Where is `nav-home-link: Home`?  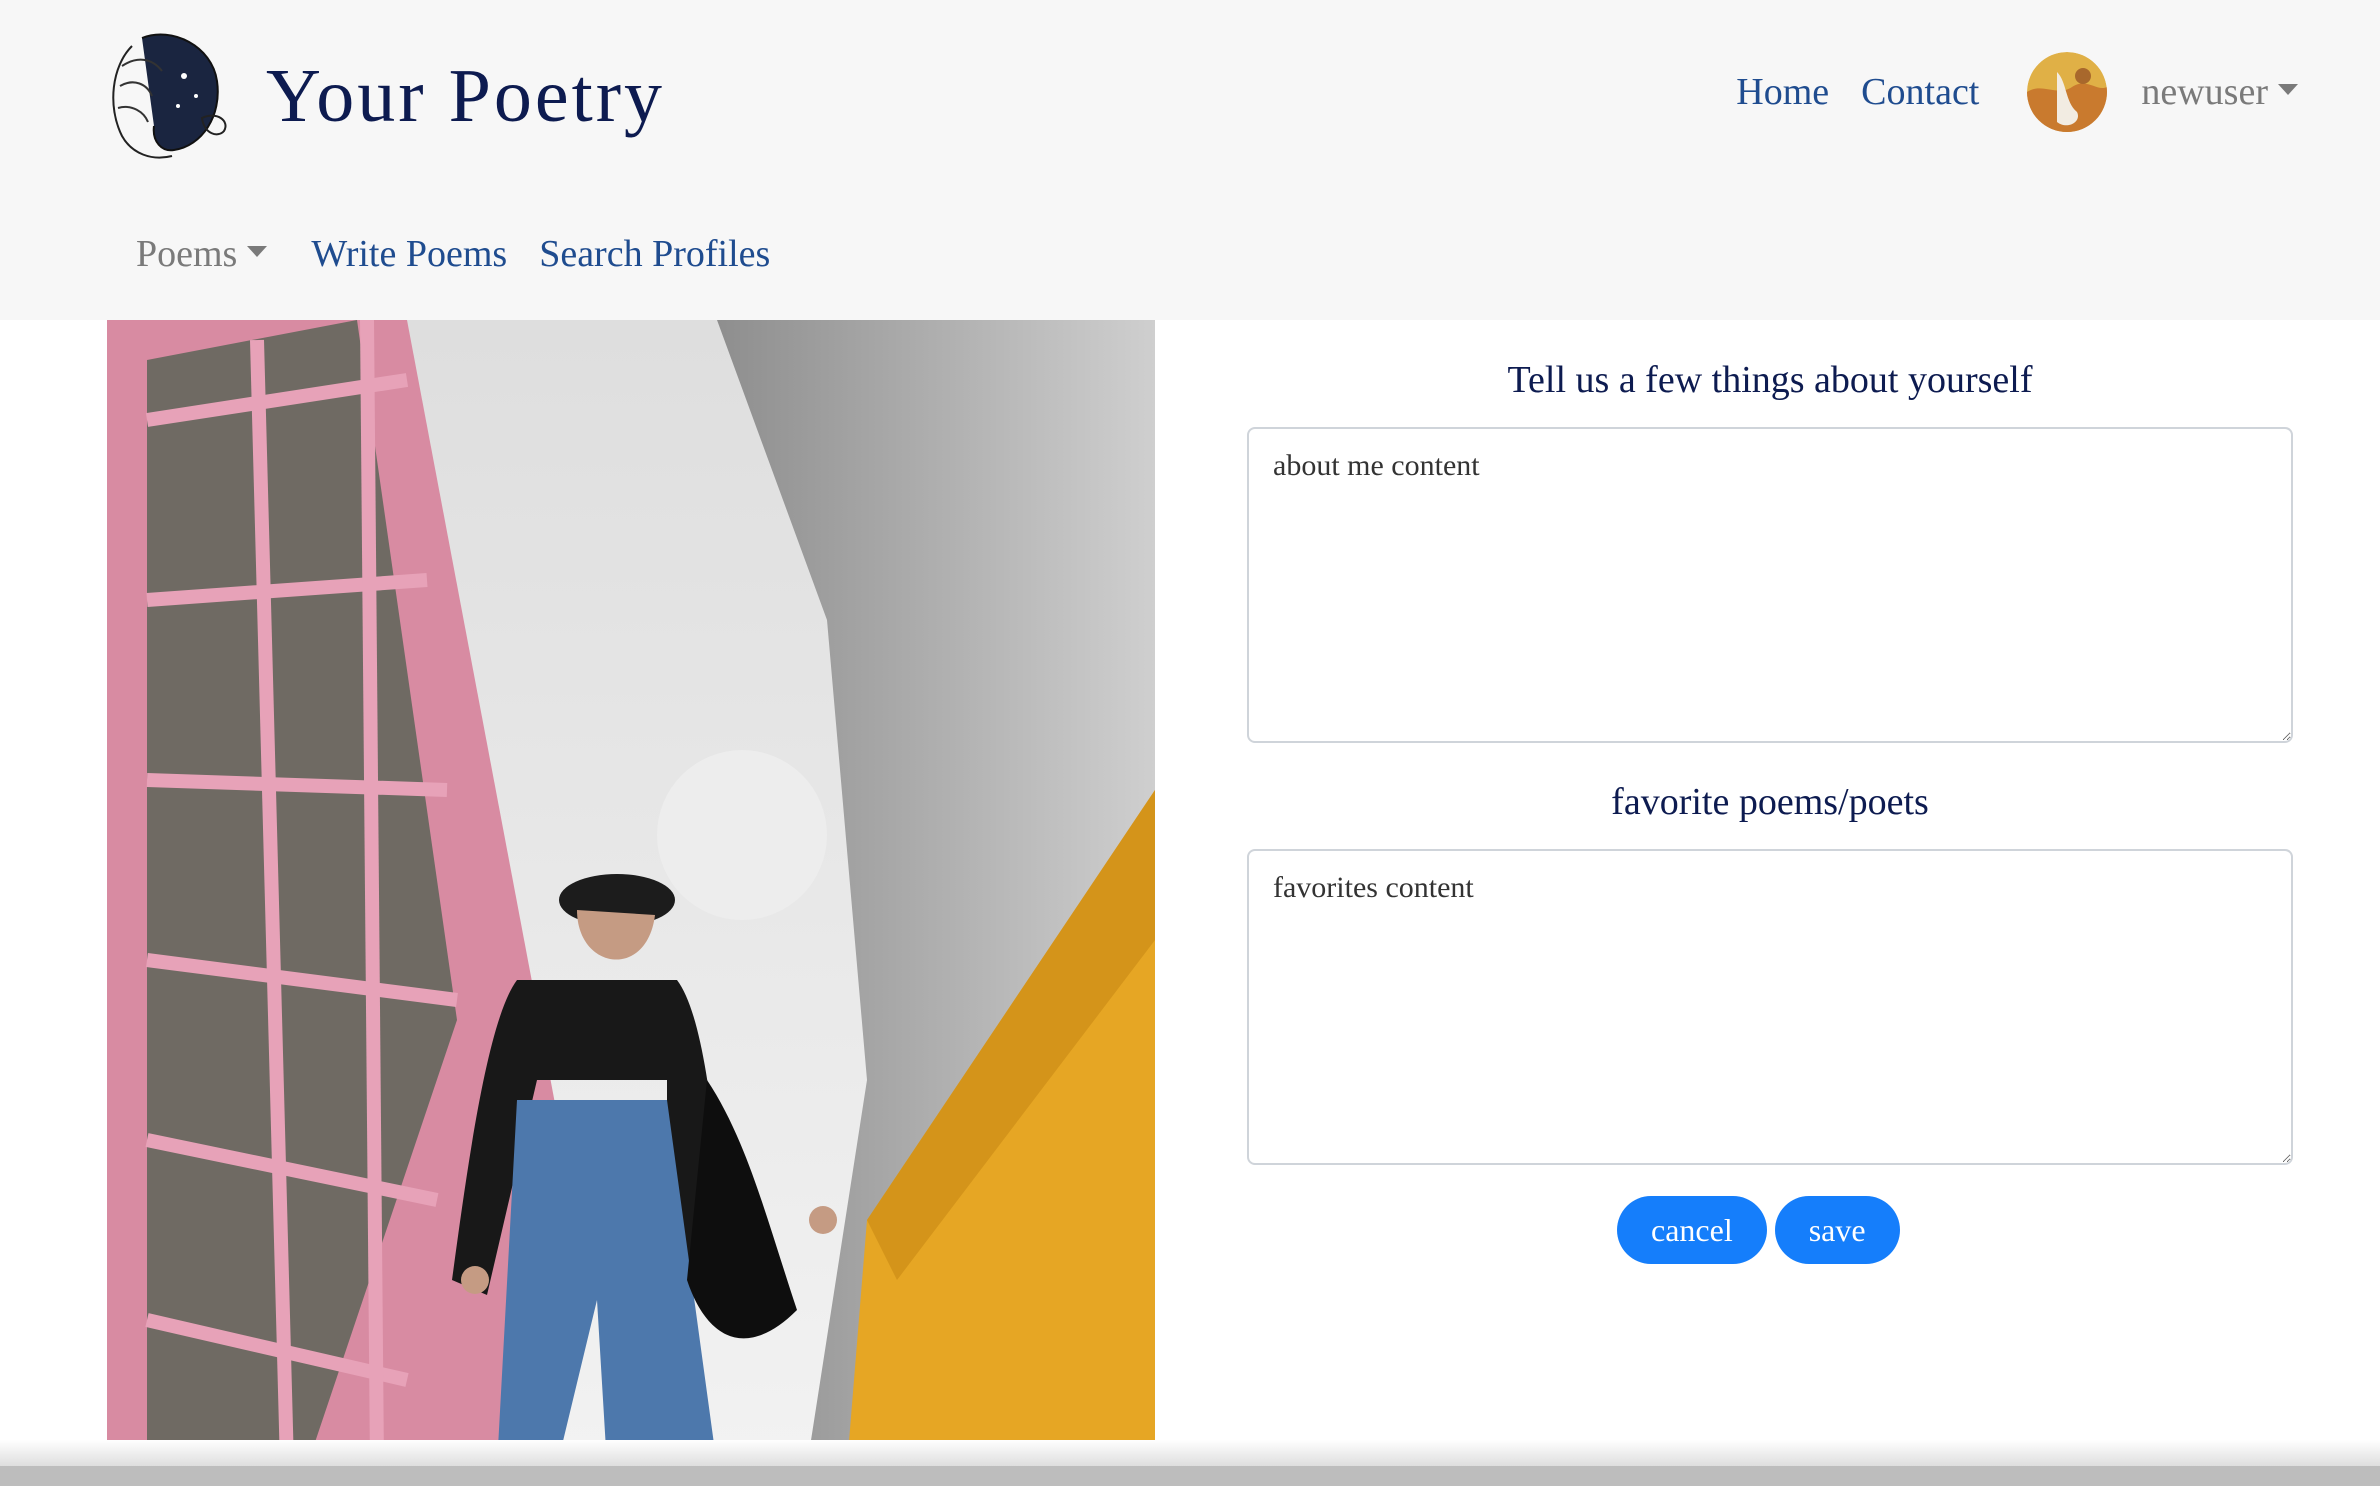 nav-home-link: Home is located at coordinates (1782, 92).